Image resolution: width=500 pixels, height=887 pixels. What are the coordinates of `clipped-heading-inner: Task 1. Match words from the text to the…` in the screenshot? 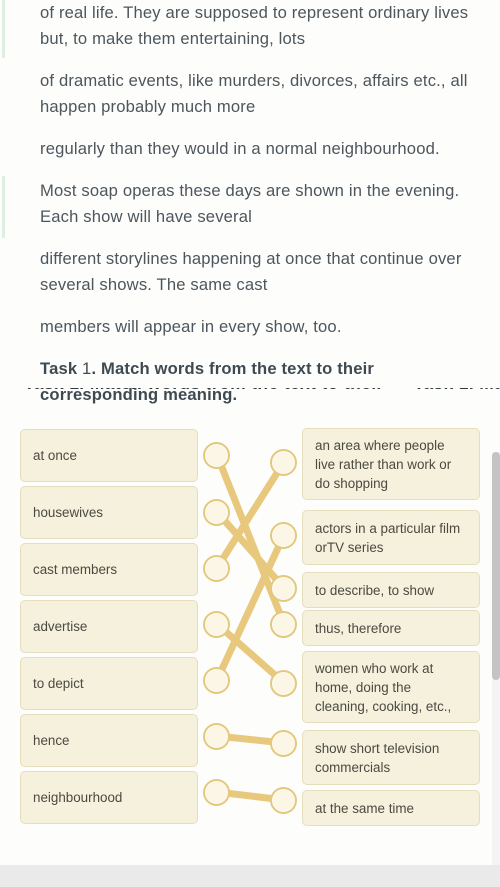 It's located at (262, 391).